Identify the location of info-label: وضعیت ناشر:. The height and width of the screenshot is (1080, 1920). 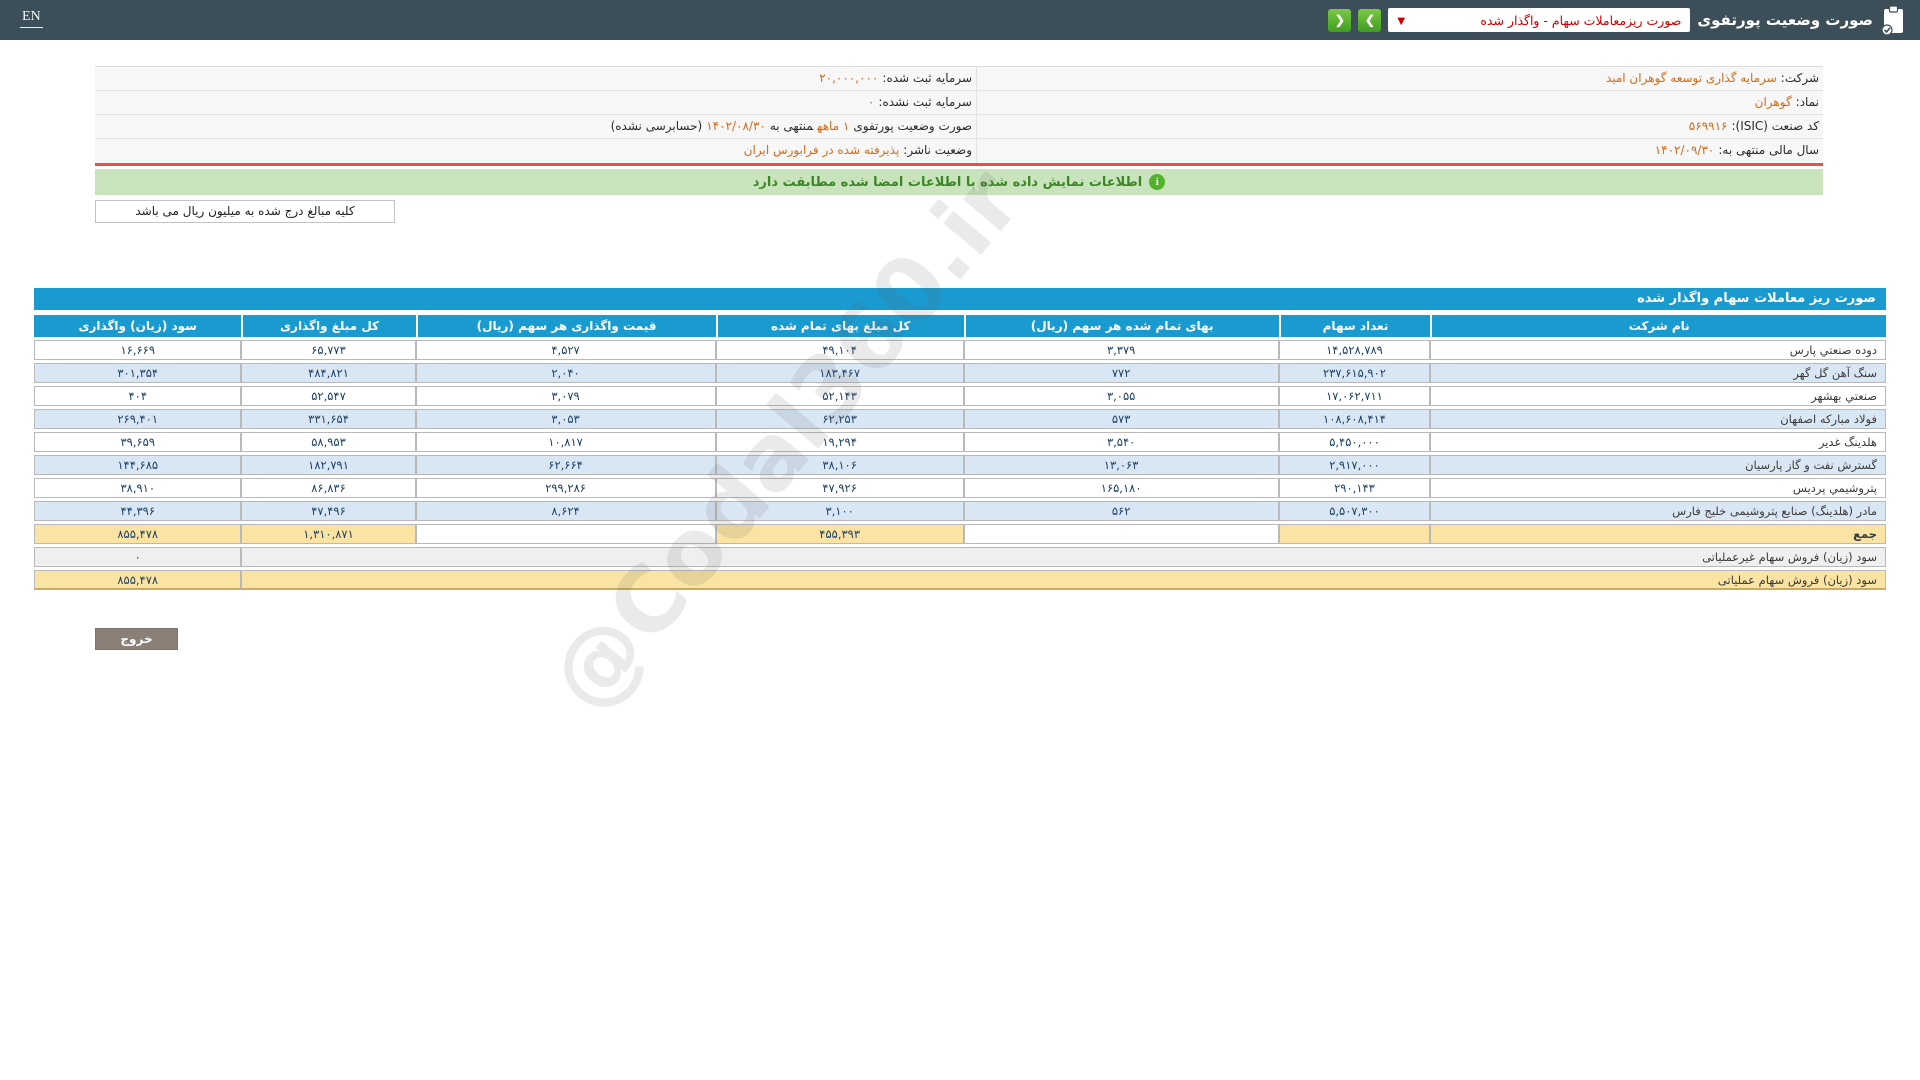
(937, 150).